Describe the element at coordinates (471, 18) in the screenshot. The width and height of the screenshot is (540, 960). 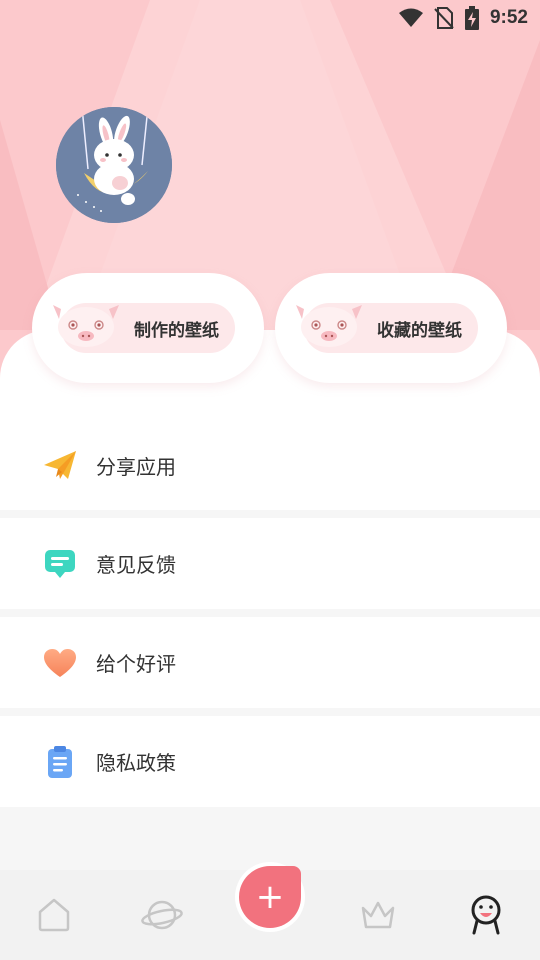
I see `battery-charging-icon` at that location.